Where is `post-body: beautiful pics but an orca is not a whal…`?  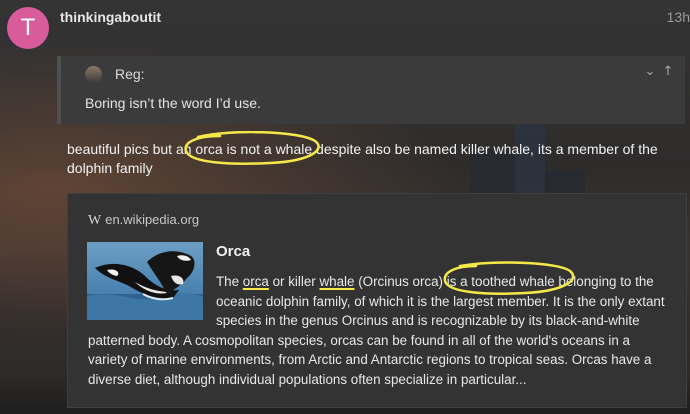
post-body: beautiful pics but an orca is not a whal… is located at coordinates (367, 159).